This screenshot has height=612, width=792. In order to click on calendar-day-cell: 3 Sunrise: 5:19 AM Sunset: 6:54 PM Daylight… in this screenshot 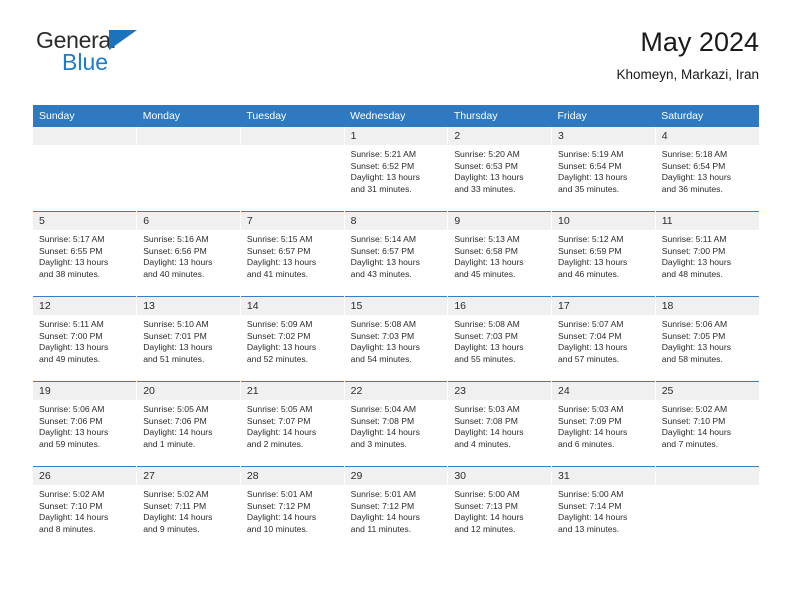, I will do `click(603, 169)`.